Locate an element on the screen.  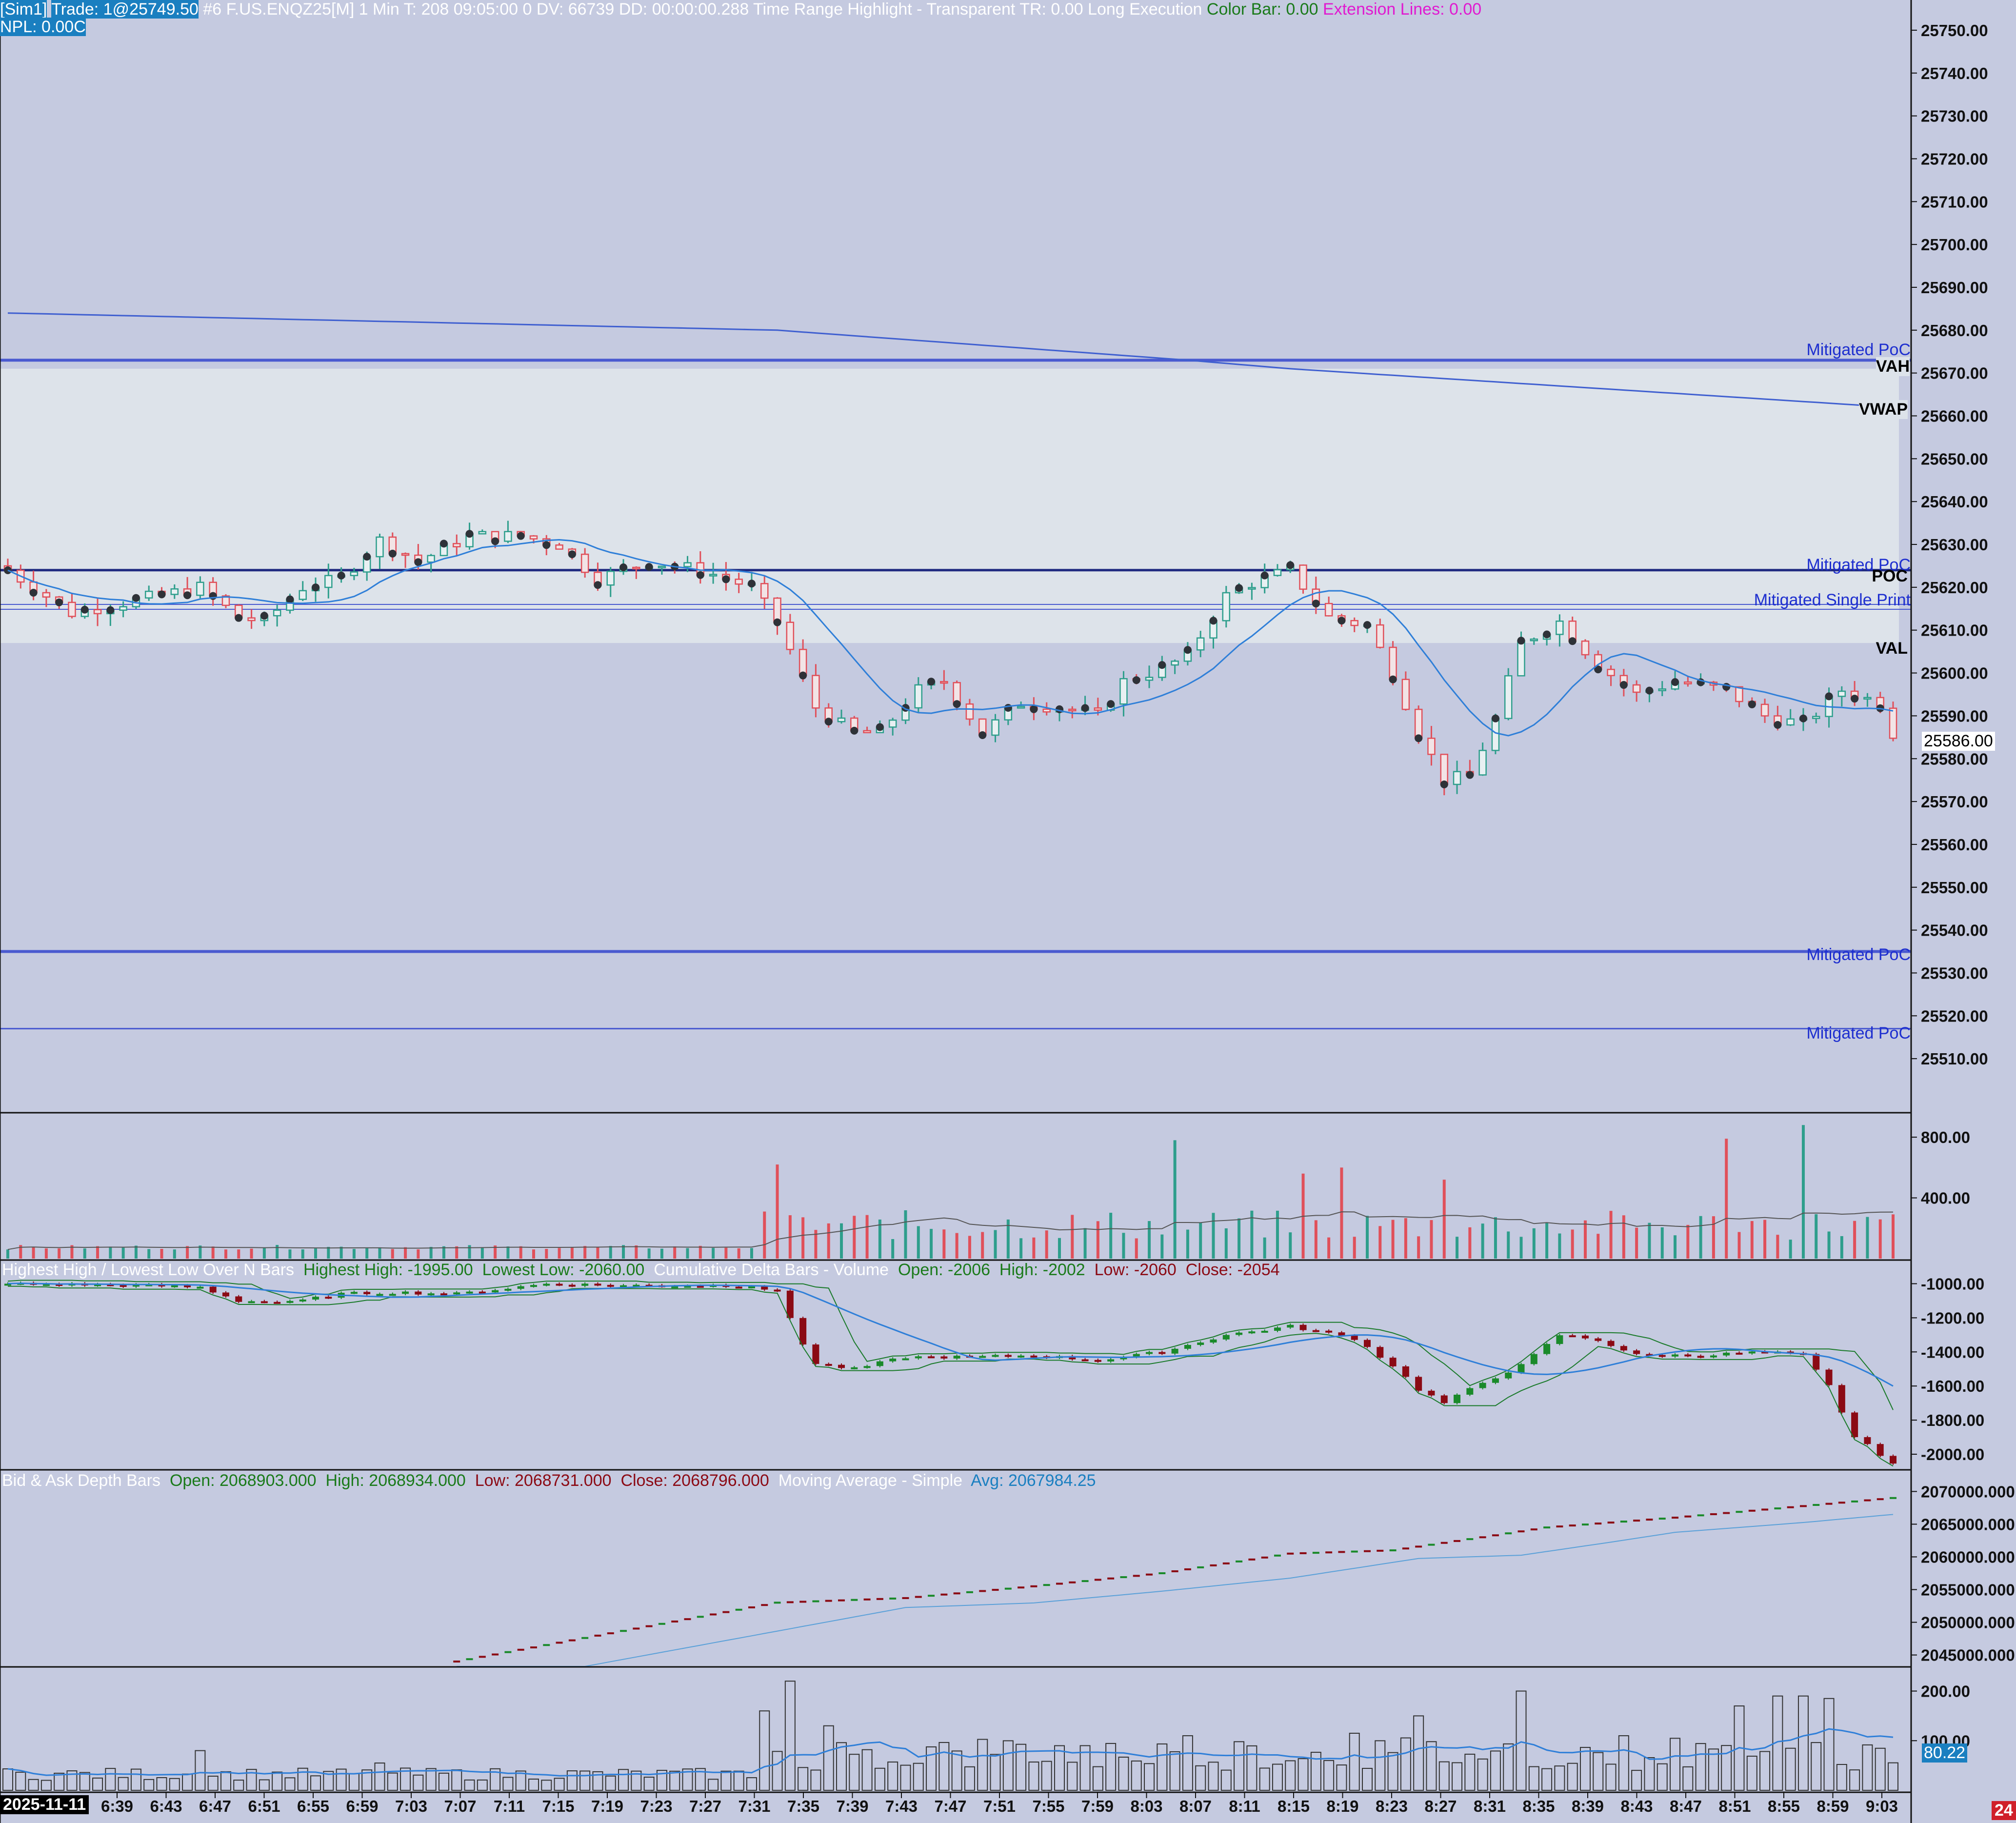
price-axis-label: 25680.00 is located at coordinates (1955, 330).